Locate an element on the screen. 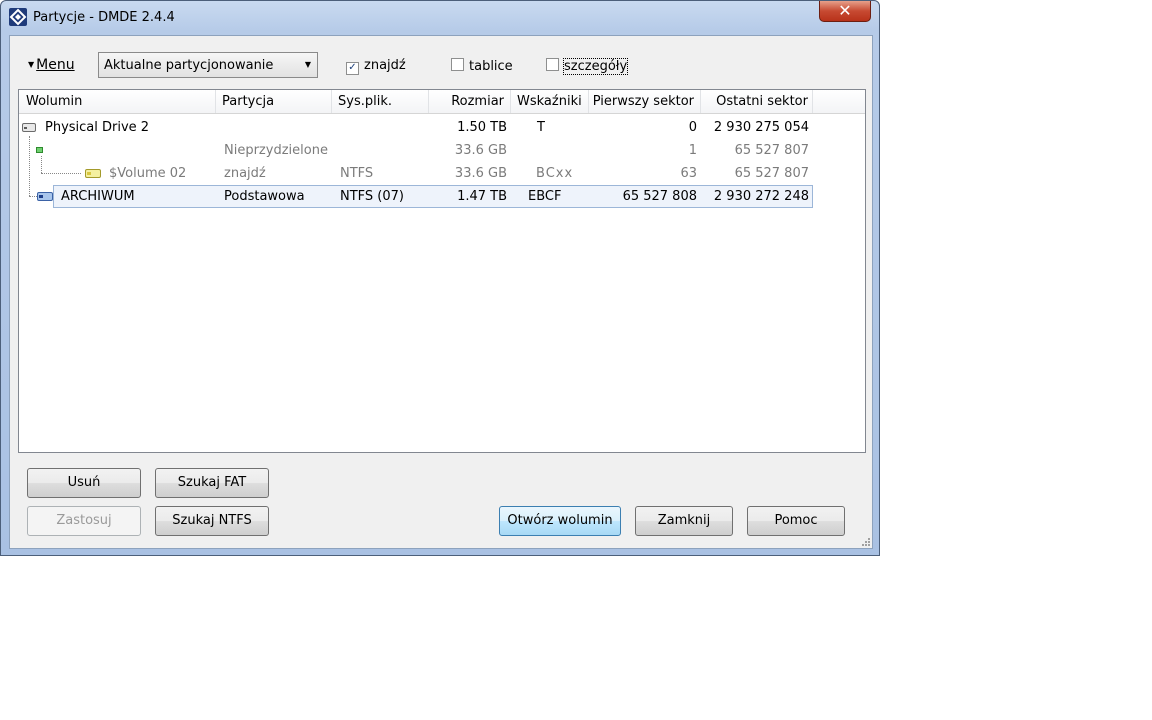 The height and width of the screenshot is (720, 1152). table-row: Nieprzydzielone 33.6 GB 1 65 527 807 is located at coordinates (442, 150).